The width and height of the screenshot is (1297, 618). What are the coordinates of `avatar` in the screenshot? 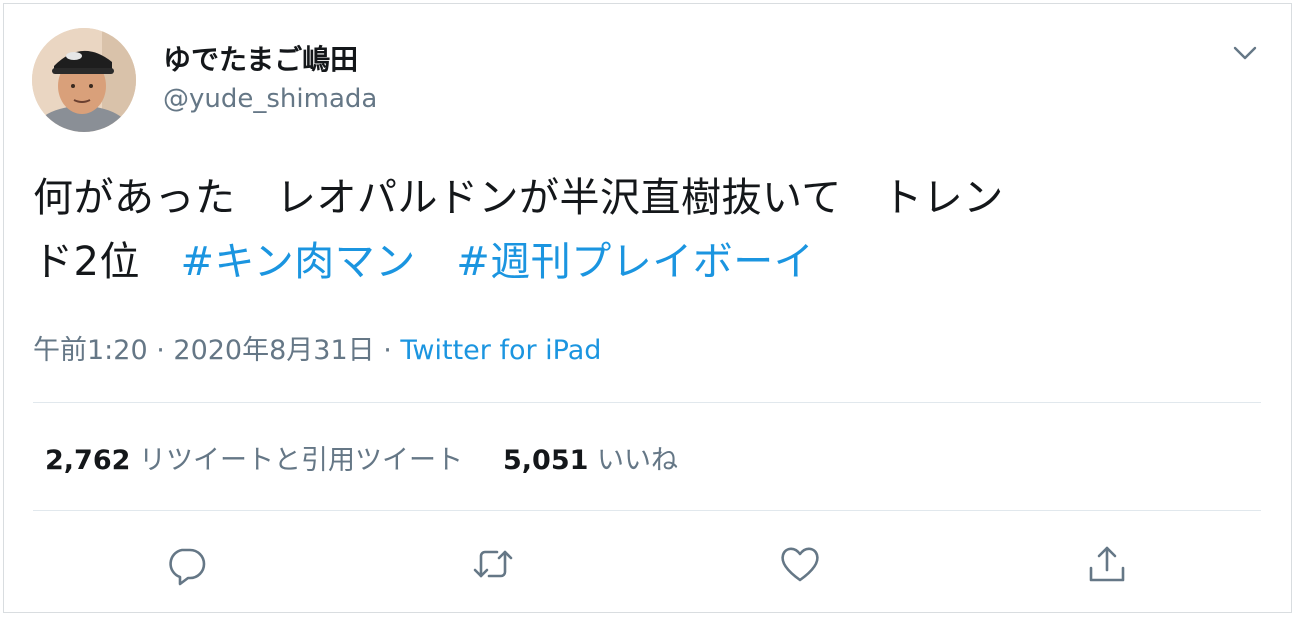 It's located at (84, 80).